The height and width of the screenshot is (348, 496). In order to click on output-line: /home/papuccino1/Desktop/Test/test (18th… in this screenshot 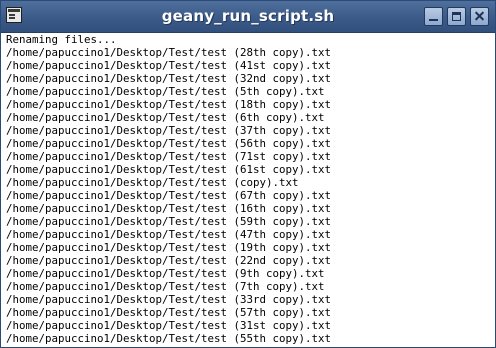, I will do `click(169, 104)`.